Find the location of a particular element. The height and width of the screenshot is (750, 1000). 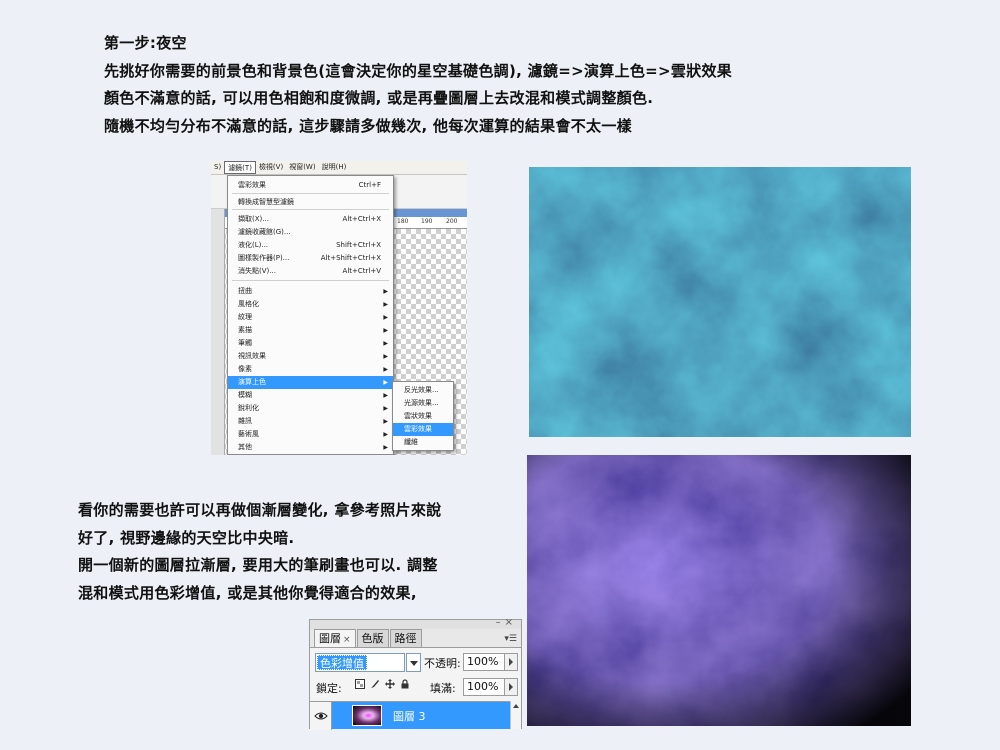

menu-item-label: 藝術風 is located at coordinates (248, 434).